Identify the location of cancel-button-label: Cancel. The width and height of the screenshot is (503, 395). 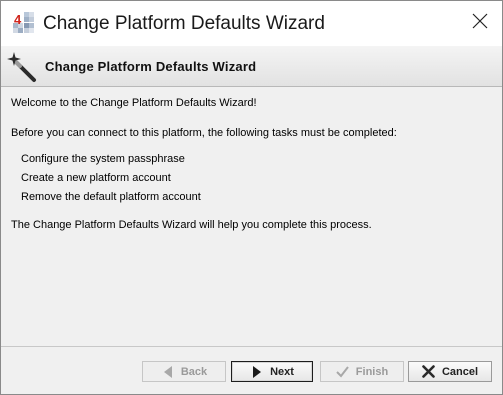
(460, 371).